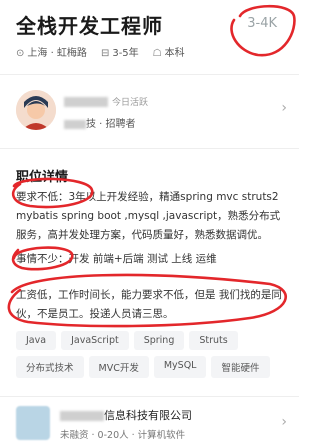 The image size is (320, 448). Describe the element at coordinates (240, 367) in the screenshot. I see `tag: 智能硬件` at that location.